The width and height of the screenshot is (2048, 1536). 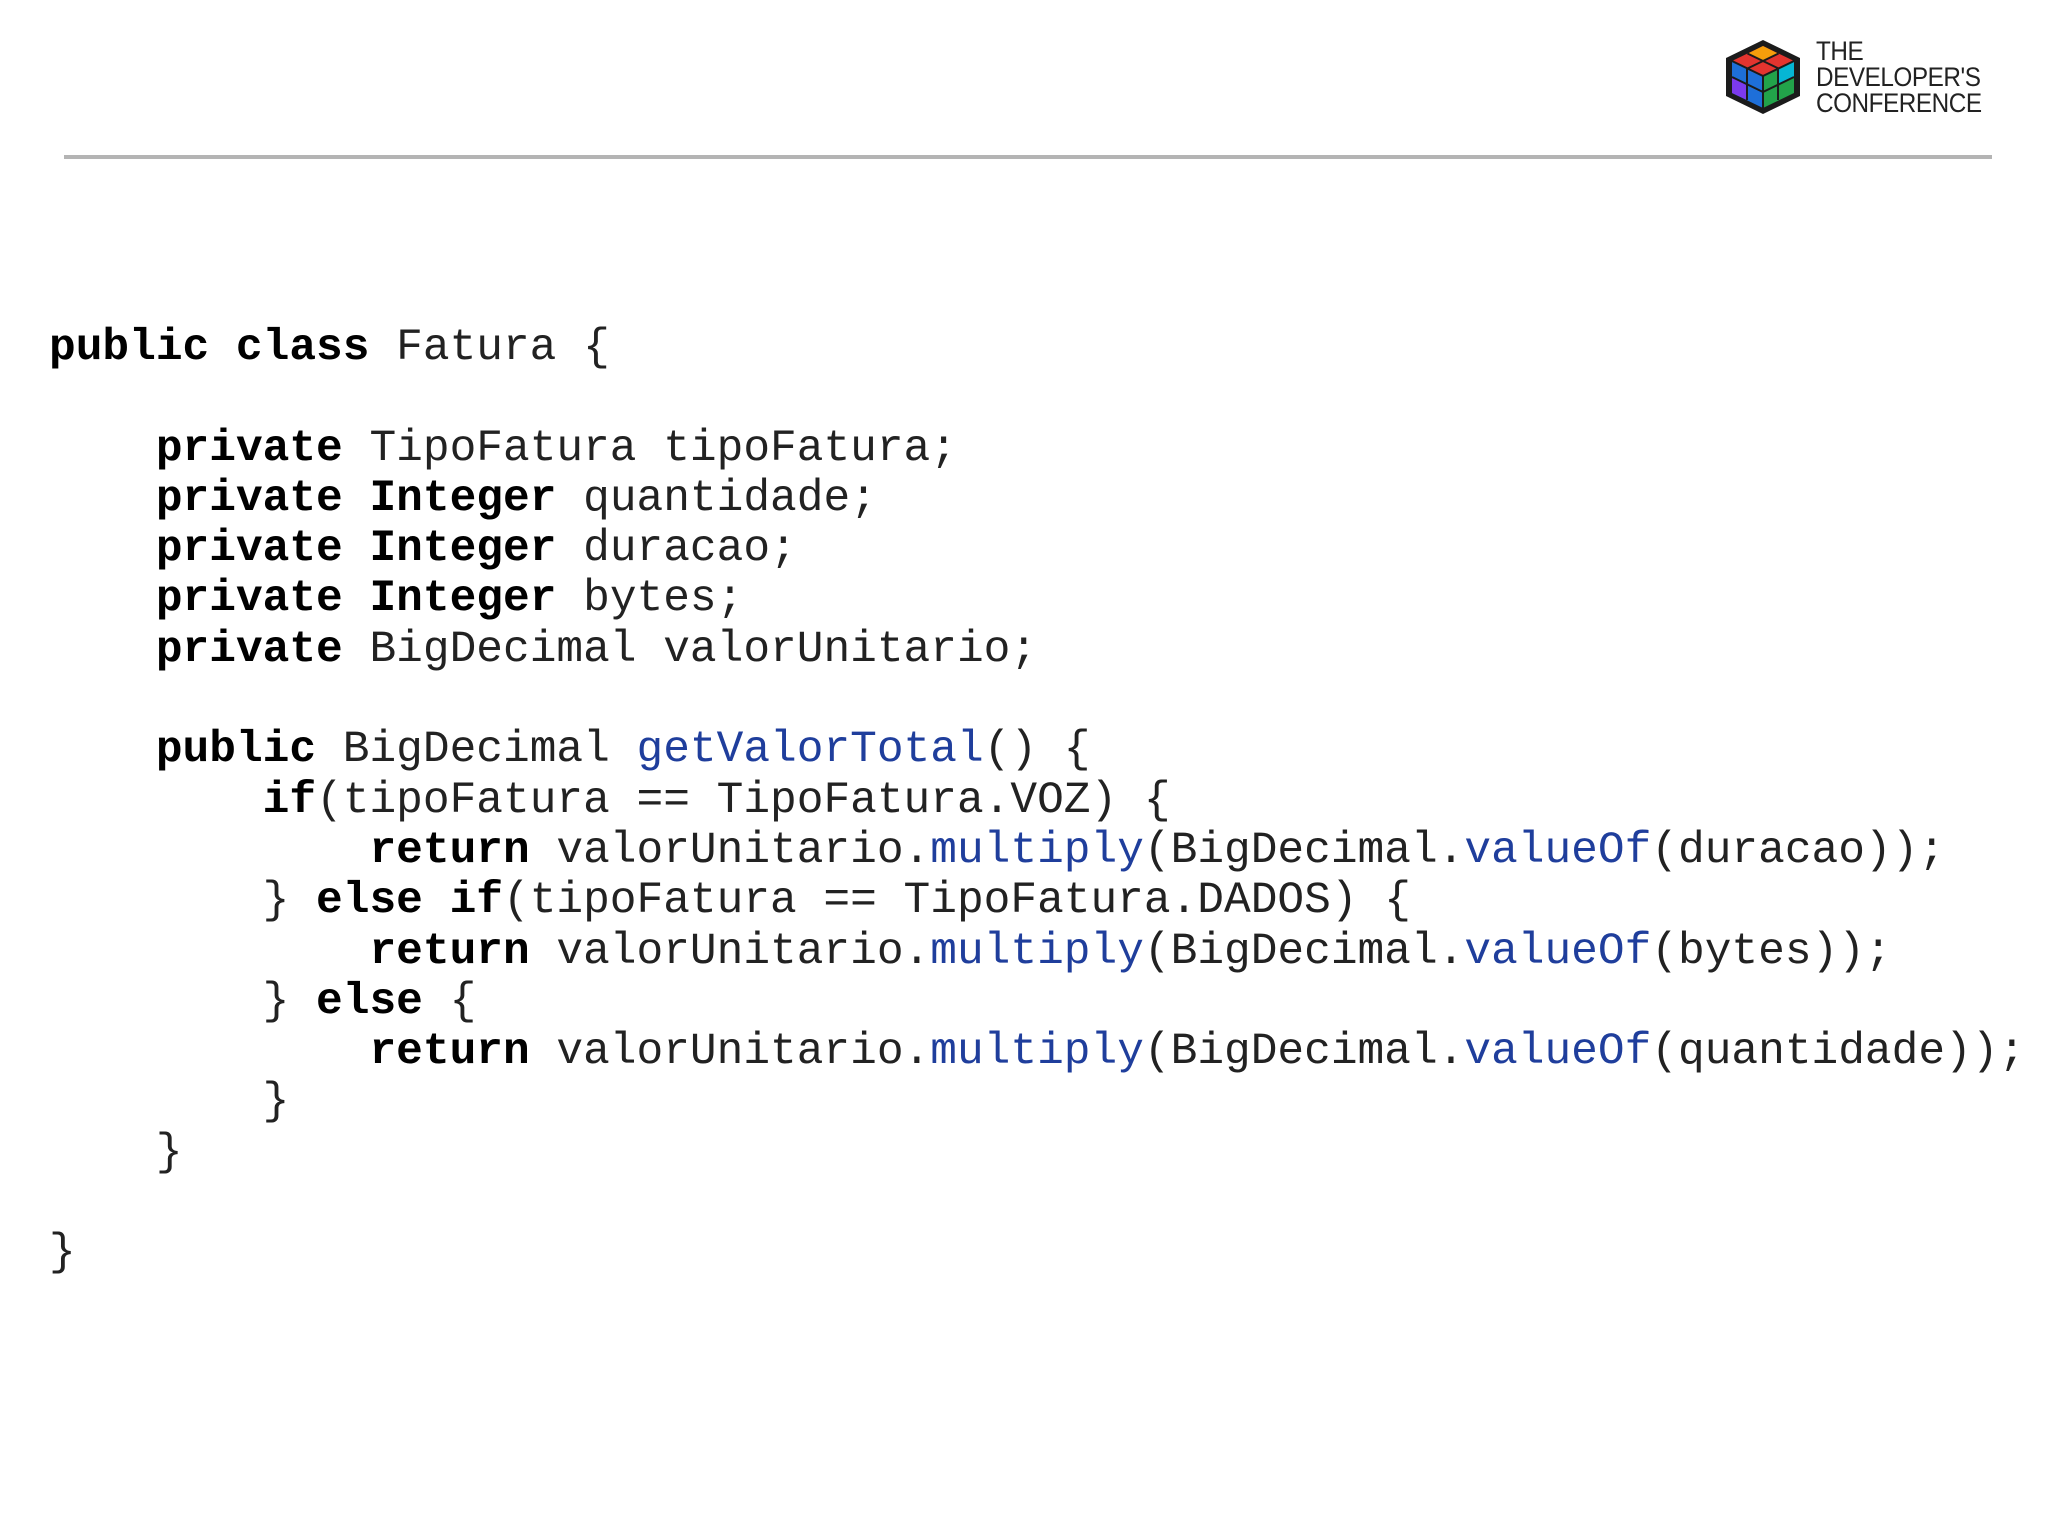 What do you see at coordinates (1771, 951) in the screenshot?
I see `code-text: (bytes));` at bounding box center [1771, 951].